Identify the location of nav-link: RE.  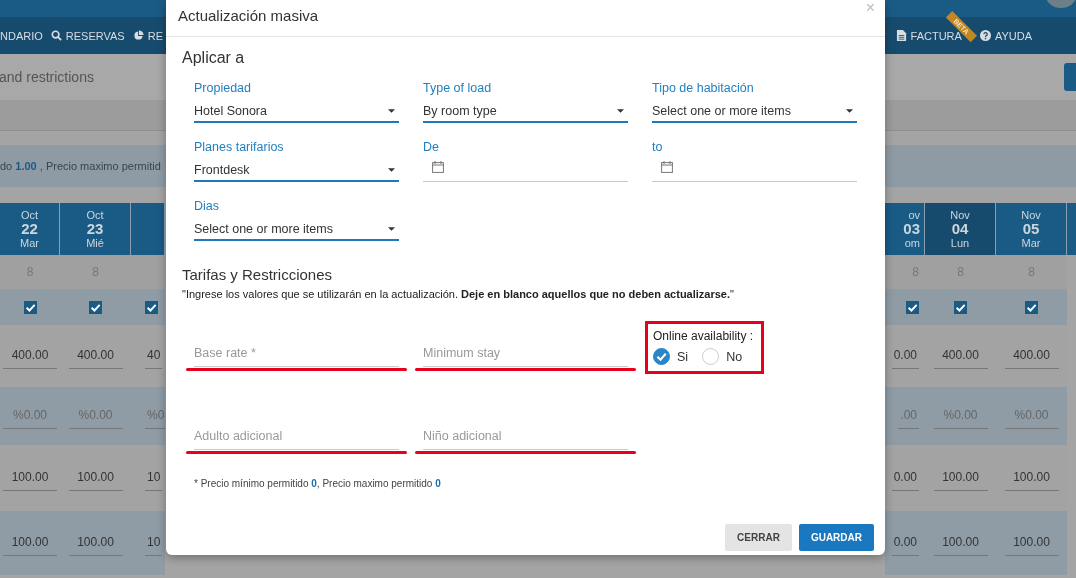
(147, 35).